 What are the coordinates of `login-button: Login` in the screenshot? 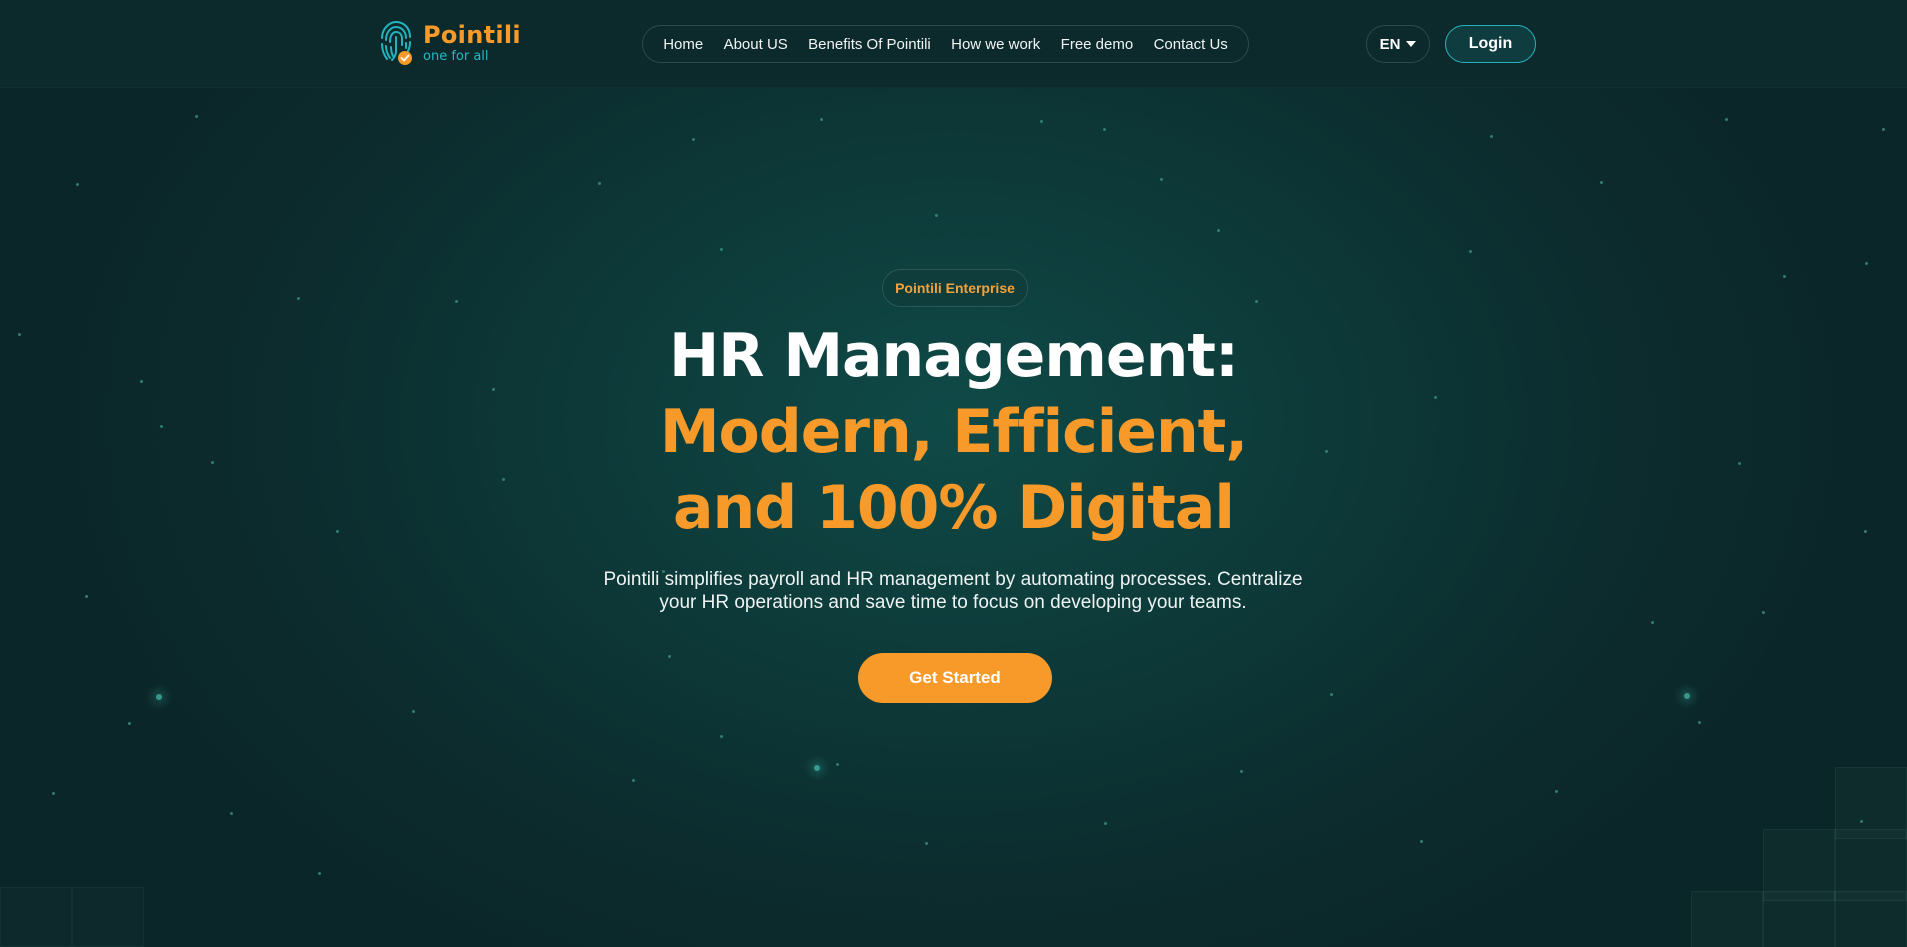 It's located at (1490, 44).